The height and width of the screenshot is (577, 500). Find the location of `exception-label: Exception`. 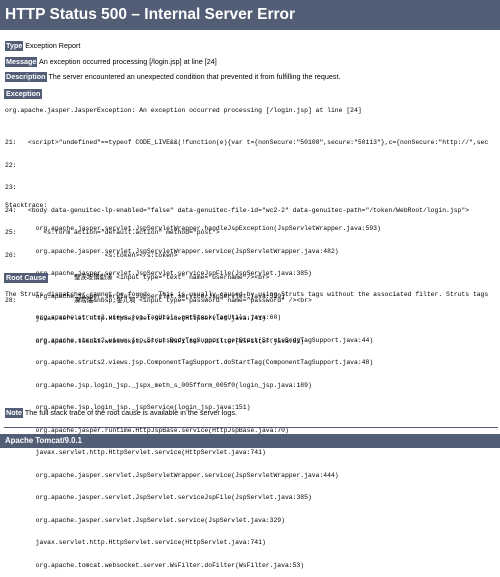

exception-label: Exception is located at coordinates (23, 94).